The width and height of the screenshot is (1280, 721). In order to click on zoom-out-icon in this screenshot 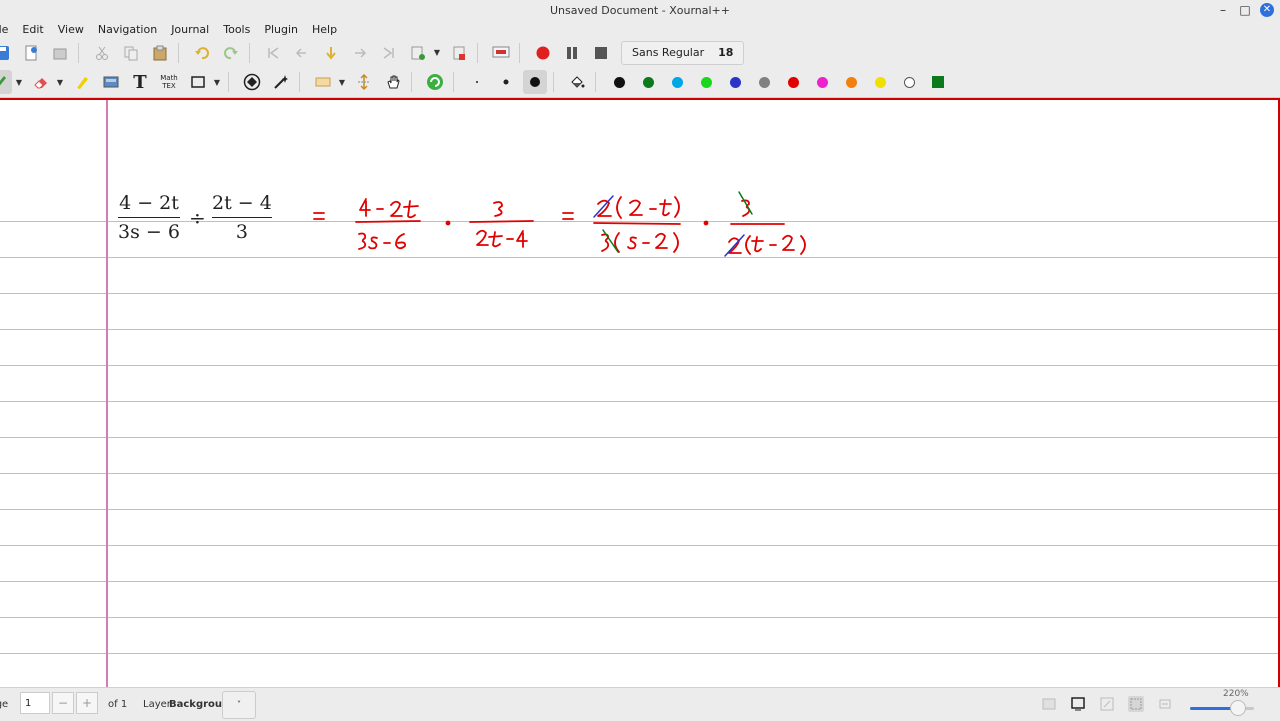, I will do `click(1165, 704)`.